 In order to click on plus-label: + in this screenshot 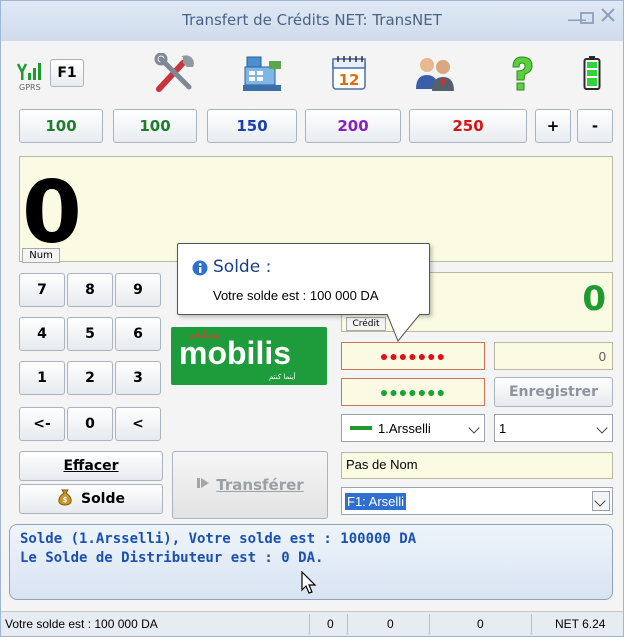, I will do `click(553, 126)`.